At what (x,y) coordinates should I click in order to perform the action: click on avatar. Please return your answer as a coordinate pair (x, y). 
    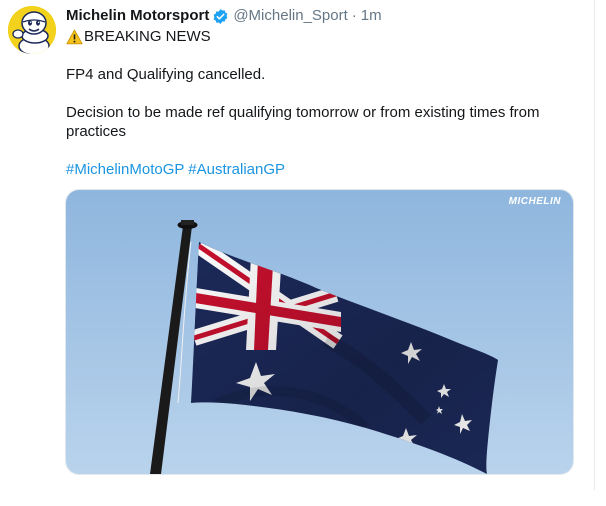
    Looking at the image, I should click on (32, 30).